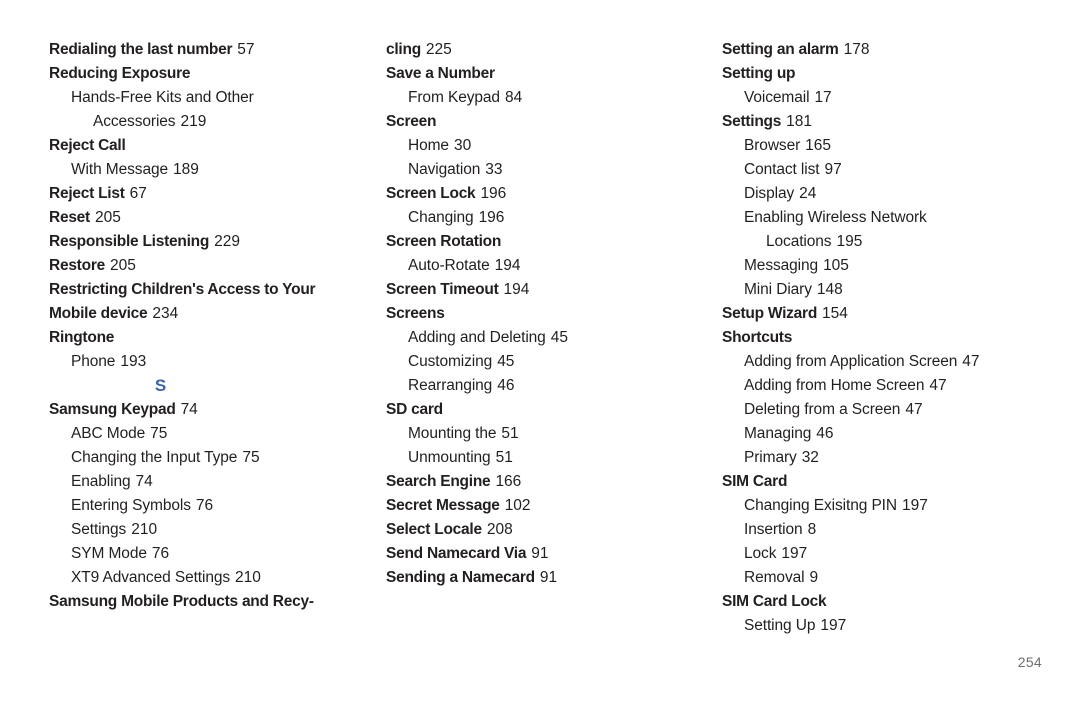 The image size is (1080, 720). I want to click on entry-page-number: 154, so click(835, 313).